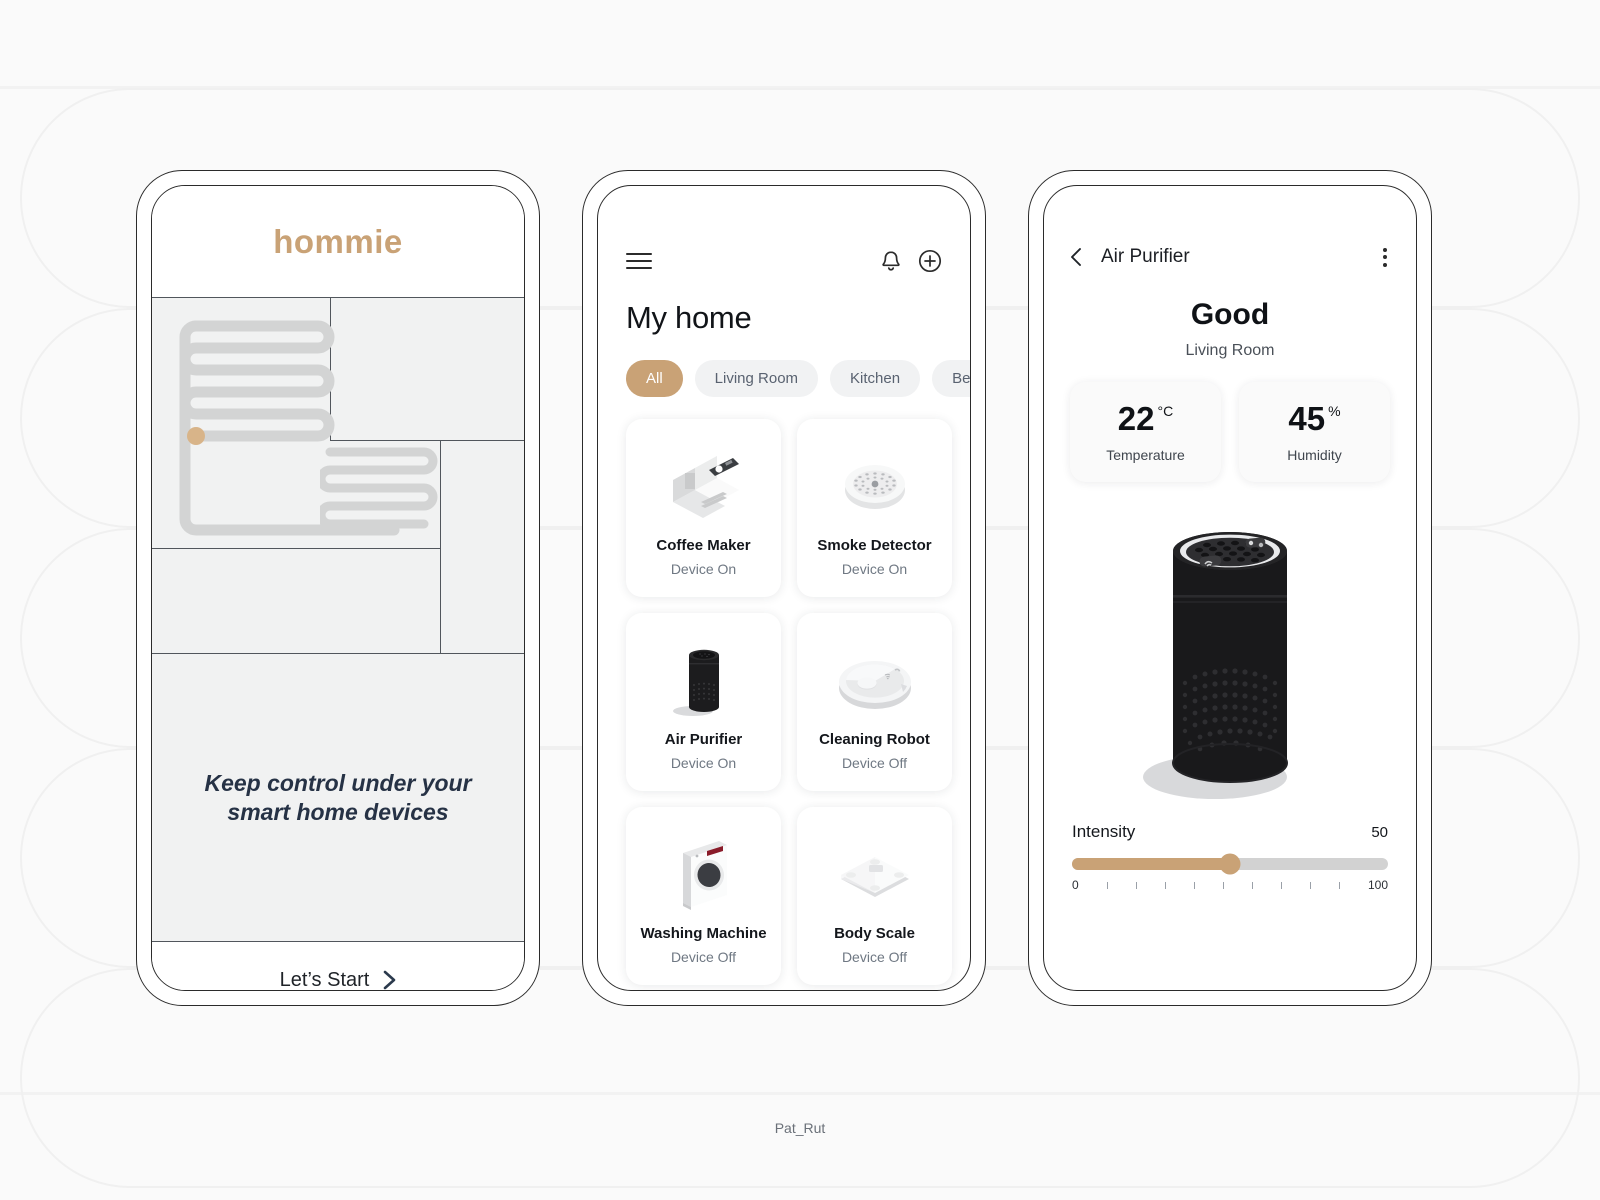  I want to click on air-purifier-icon, so click(704, 680).